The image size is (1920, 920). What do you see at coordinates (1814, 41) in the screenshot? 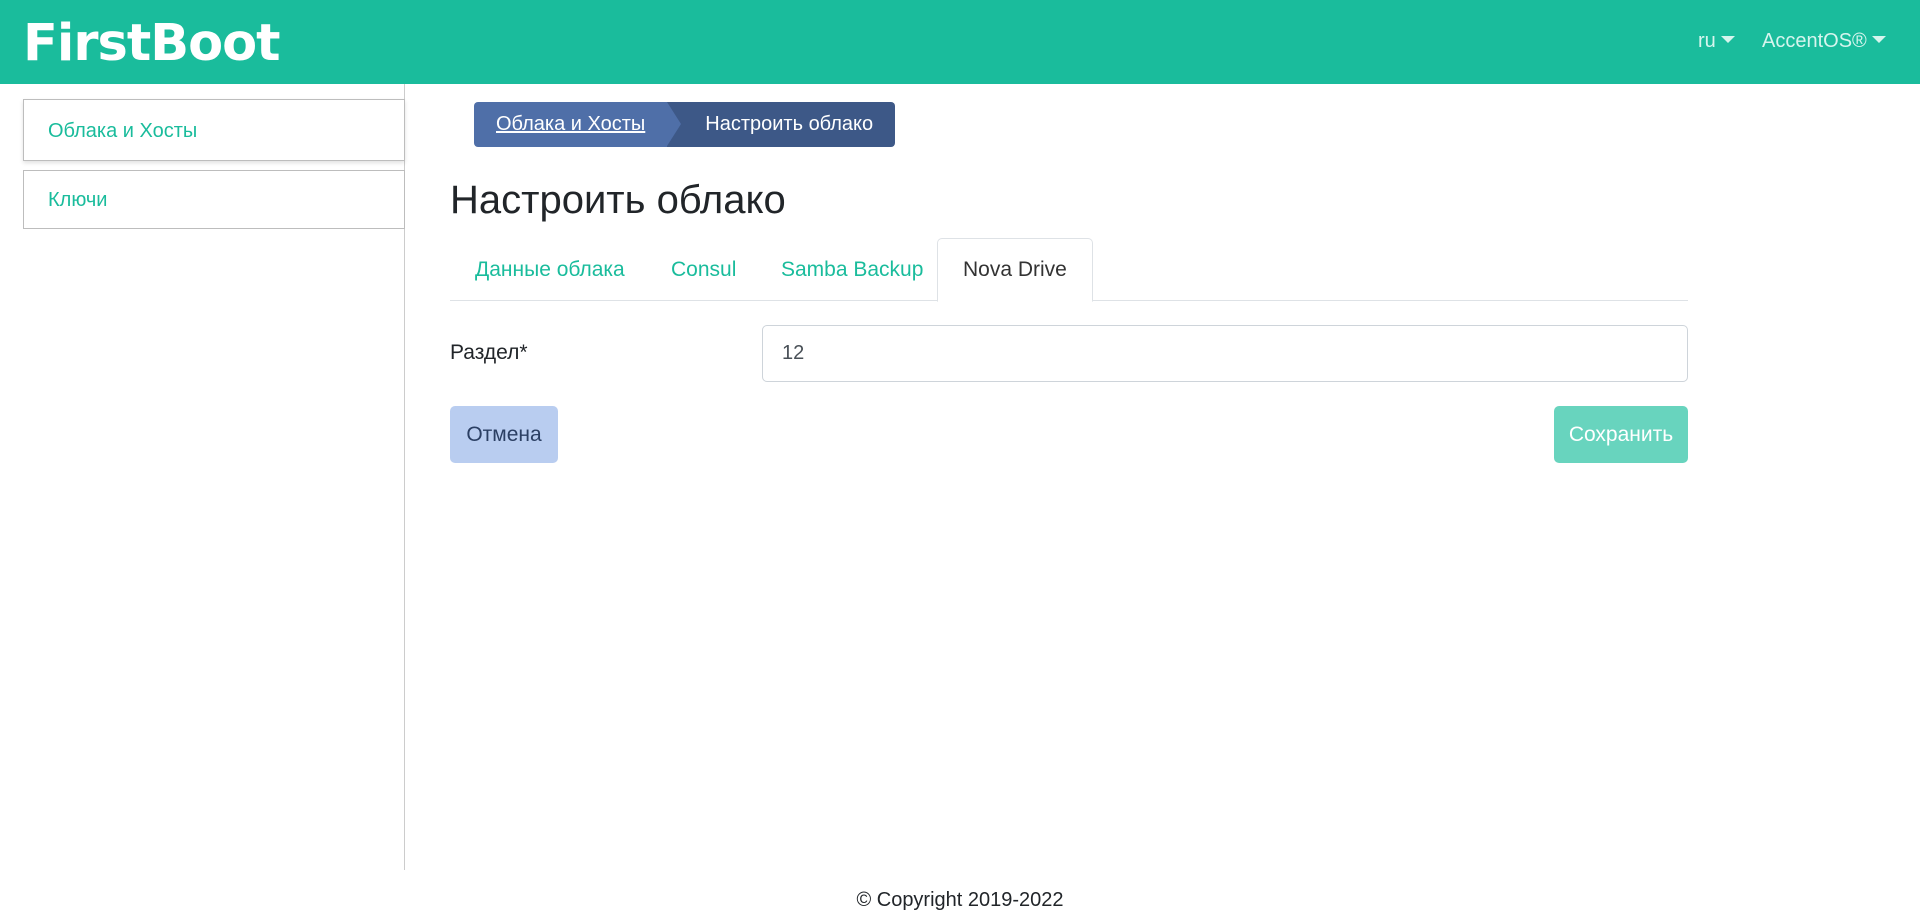
I see `user-label: AccentOS®` at bounding box center [1814, 41].